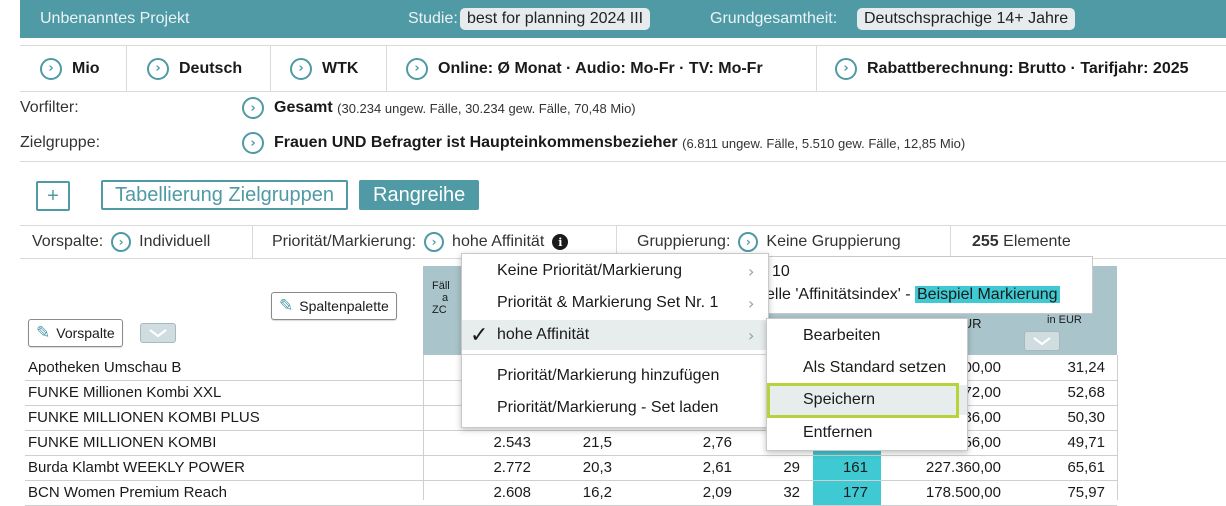 Image resolution: width=1226 pixels, height=506 pixels. What do you see at coordinates (833, 241) in the screenshot?
I see `grouping-option-value: Keine Gruppierung` at bounding box center [833, 241].